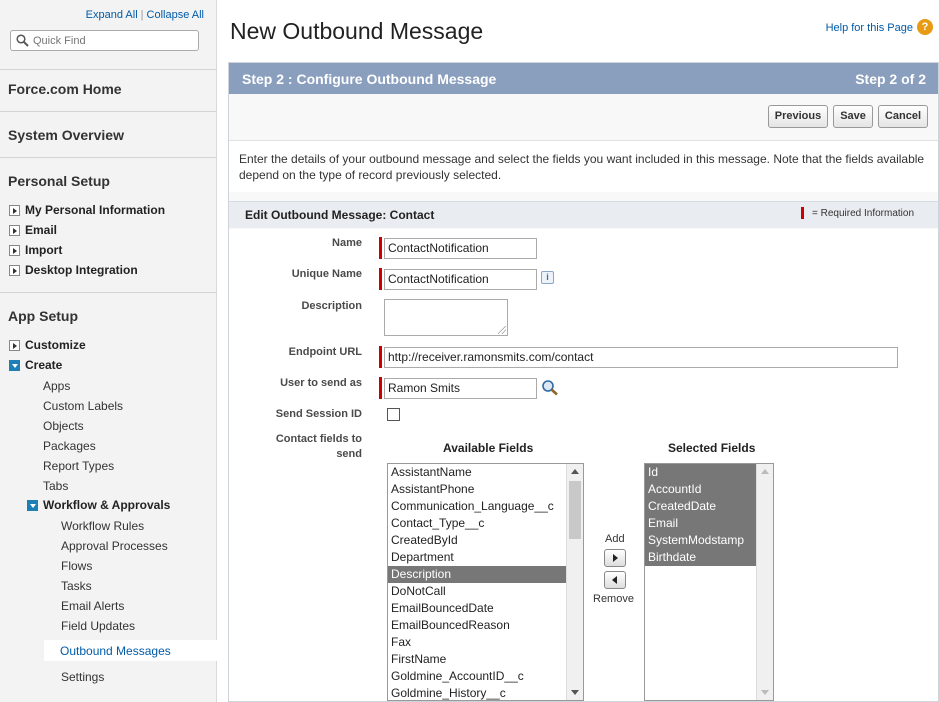  I want to click on sidebar-item-workflow-rules: Workflow Rules, so click(102, 526).